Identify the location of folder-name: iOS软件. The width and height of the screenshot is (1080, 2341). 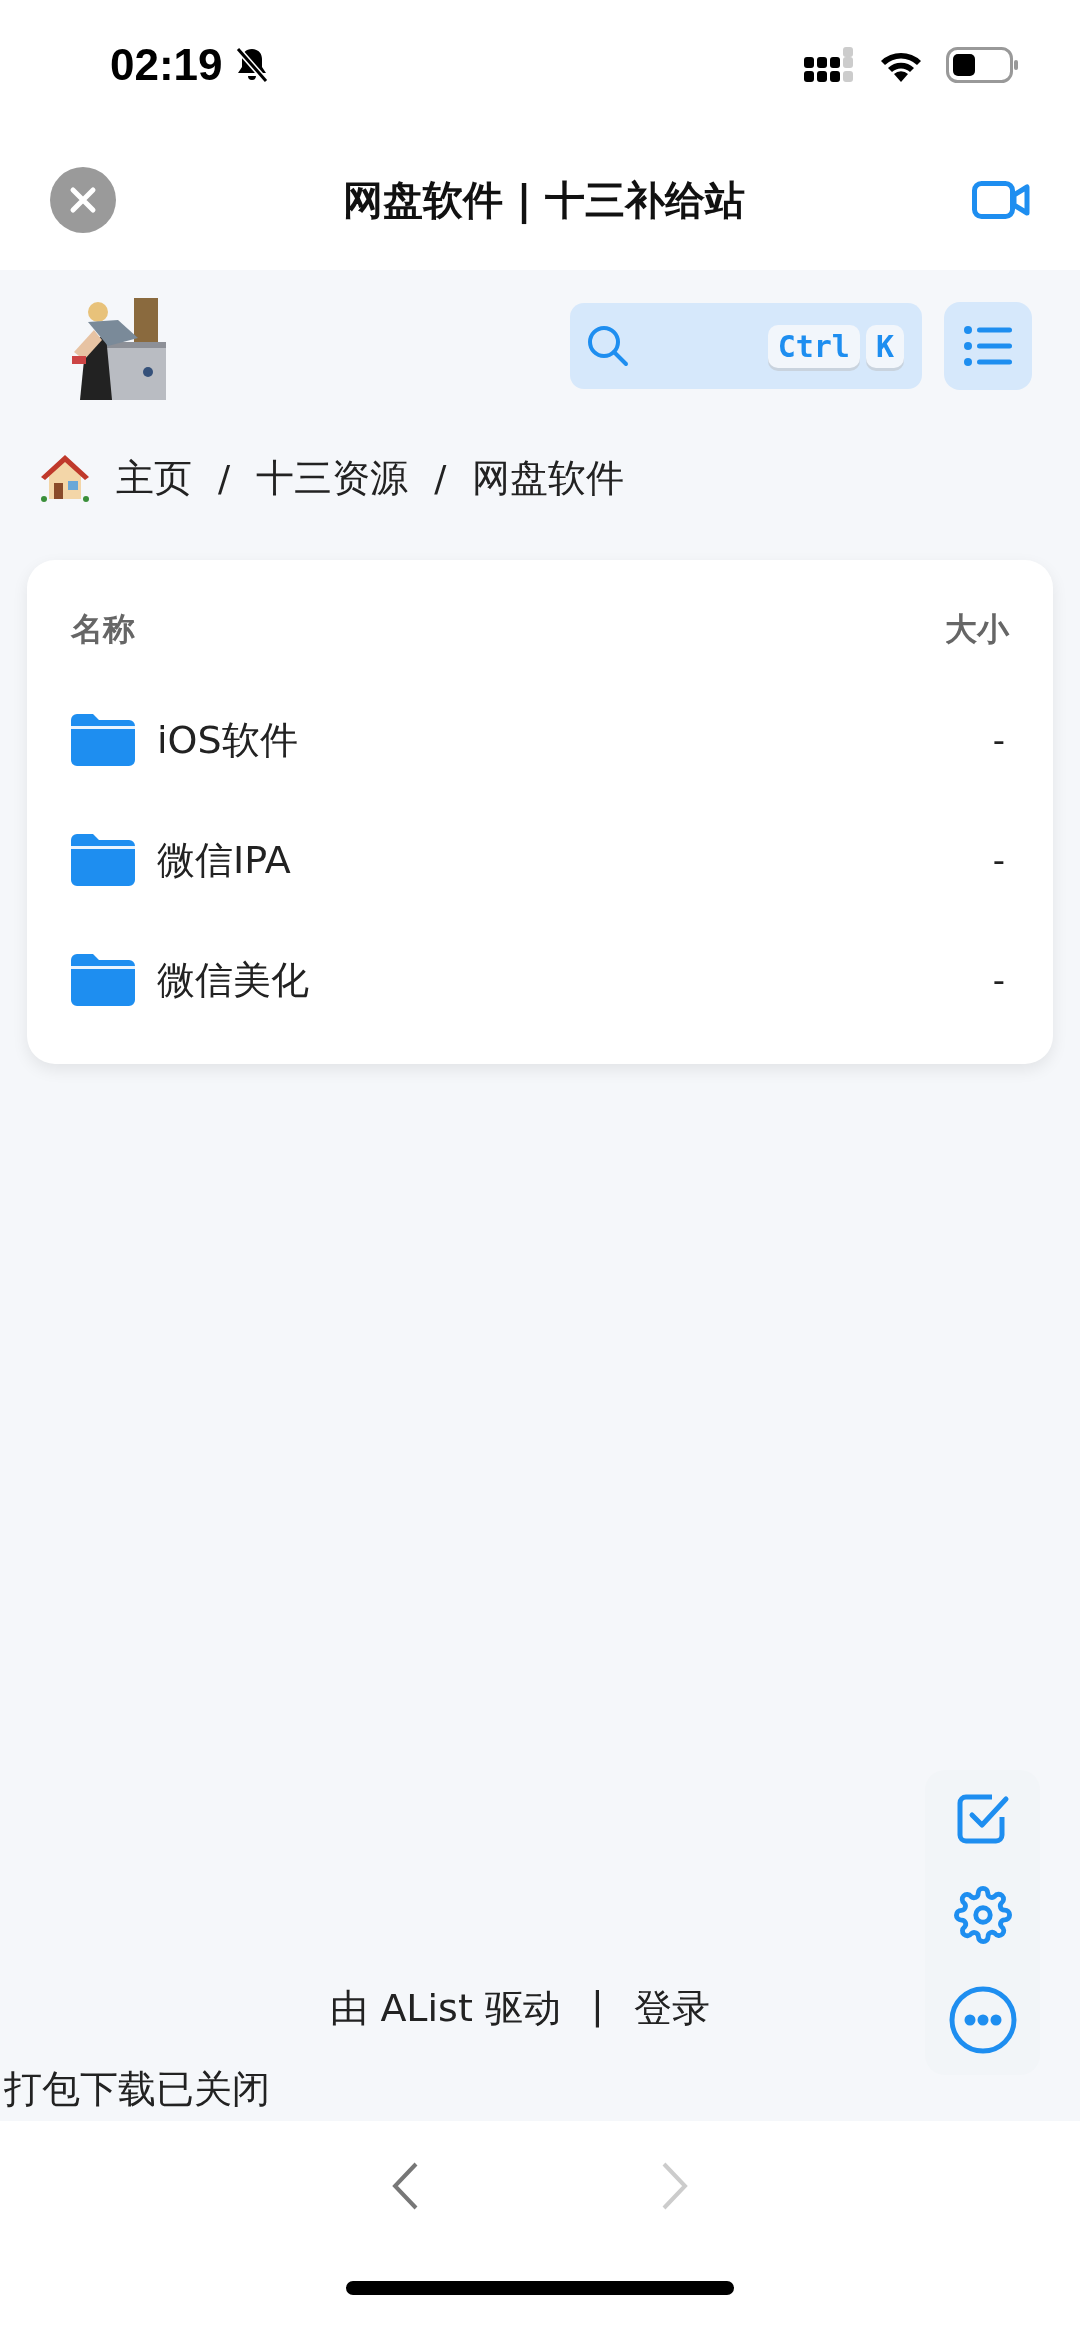
(227, 740).